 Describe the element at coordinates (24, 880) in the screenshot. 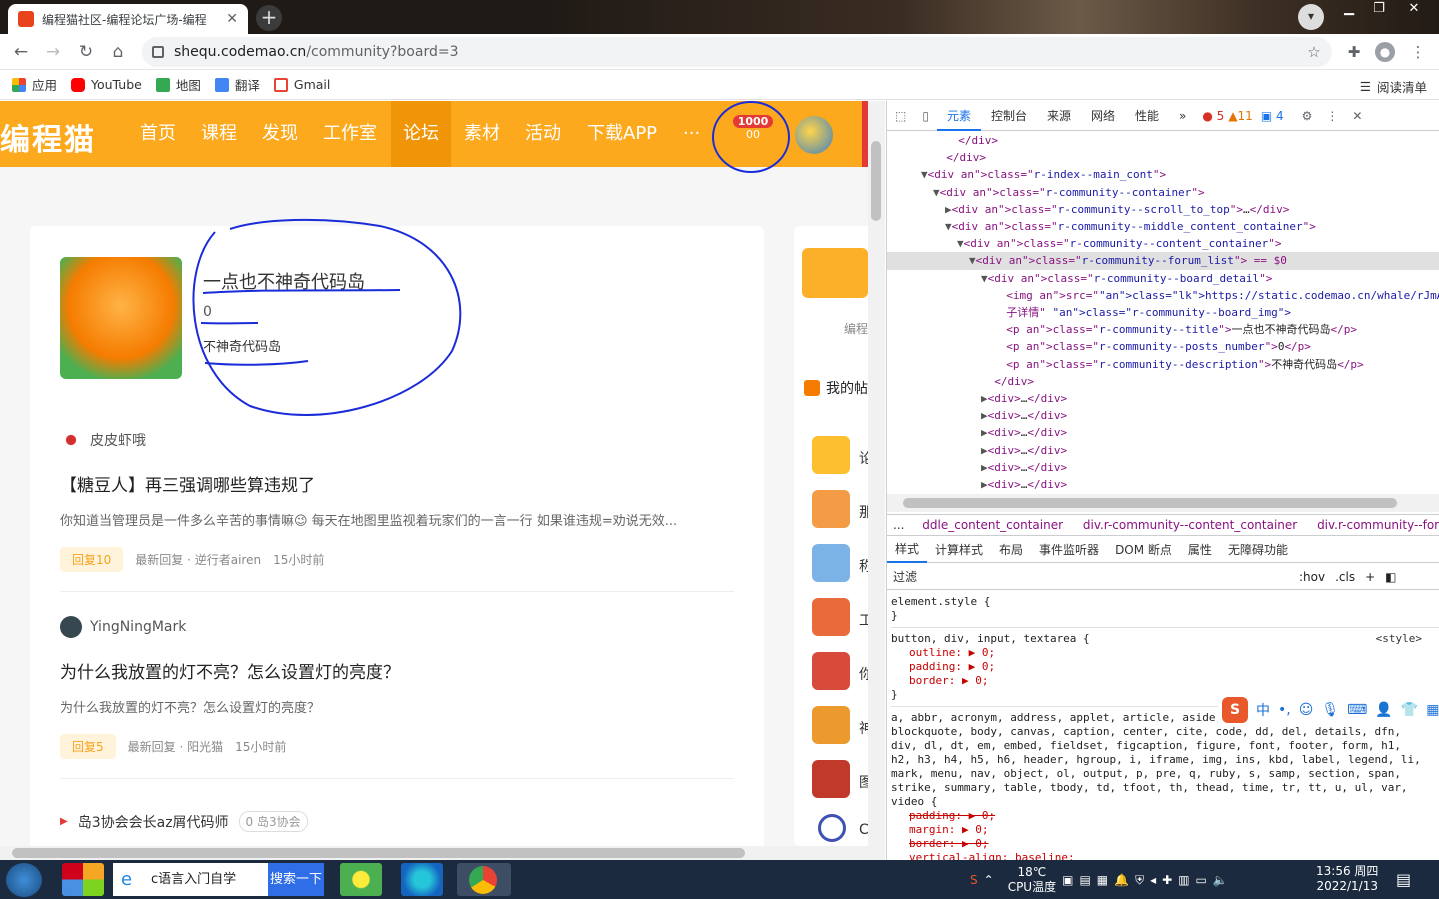

I see `start-button` at that location.